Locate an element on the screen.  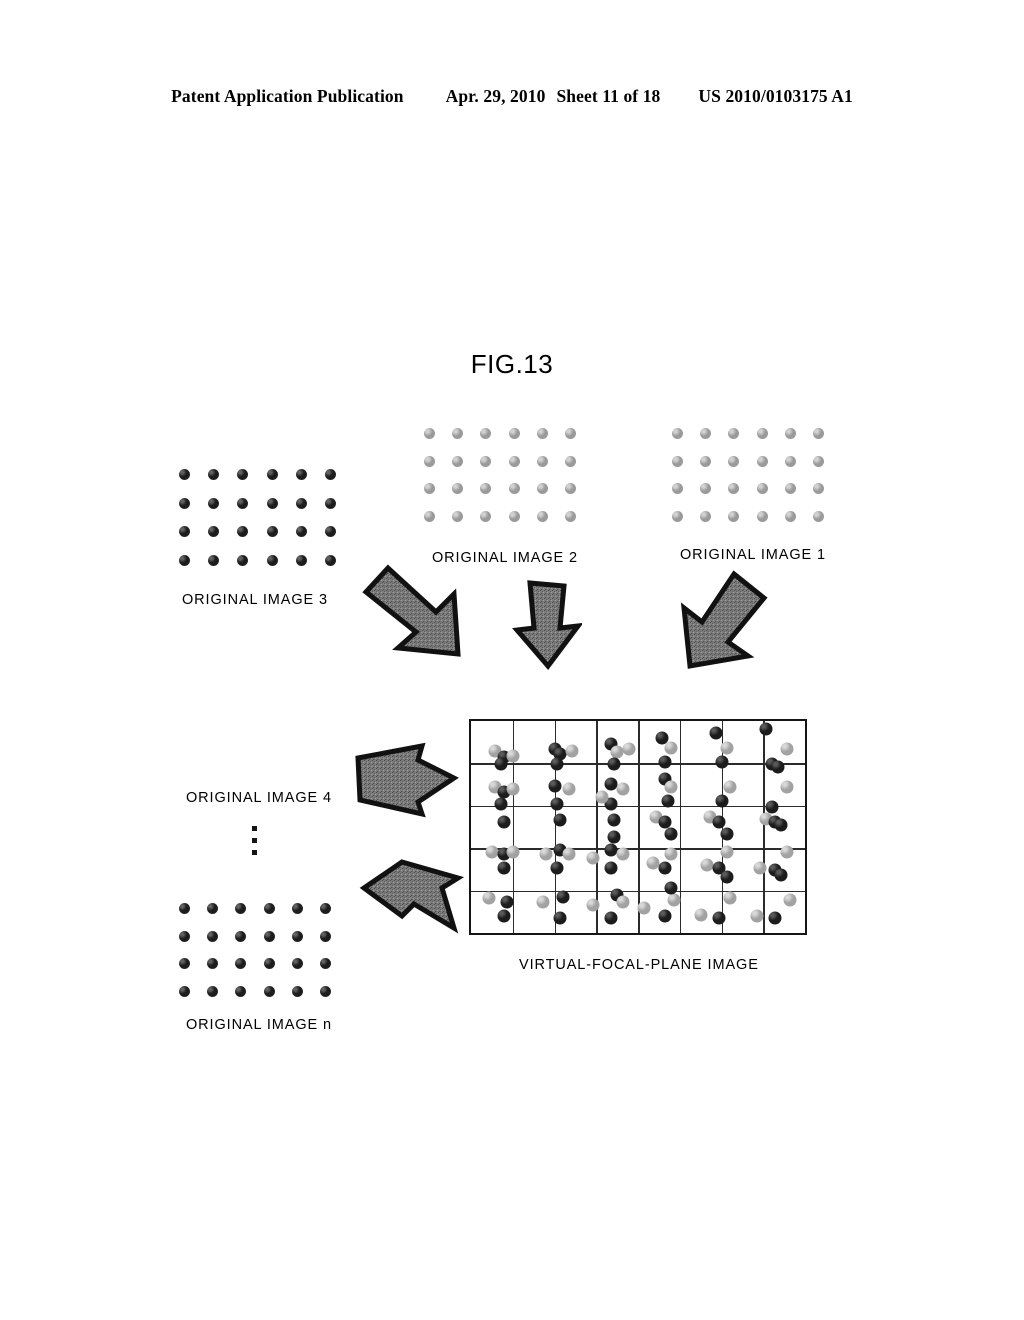
arrow-down-icon is located at coordinates (547, 624).